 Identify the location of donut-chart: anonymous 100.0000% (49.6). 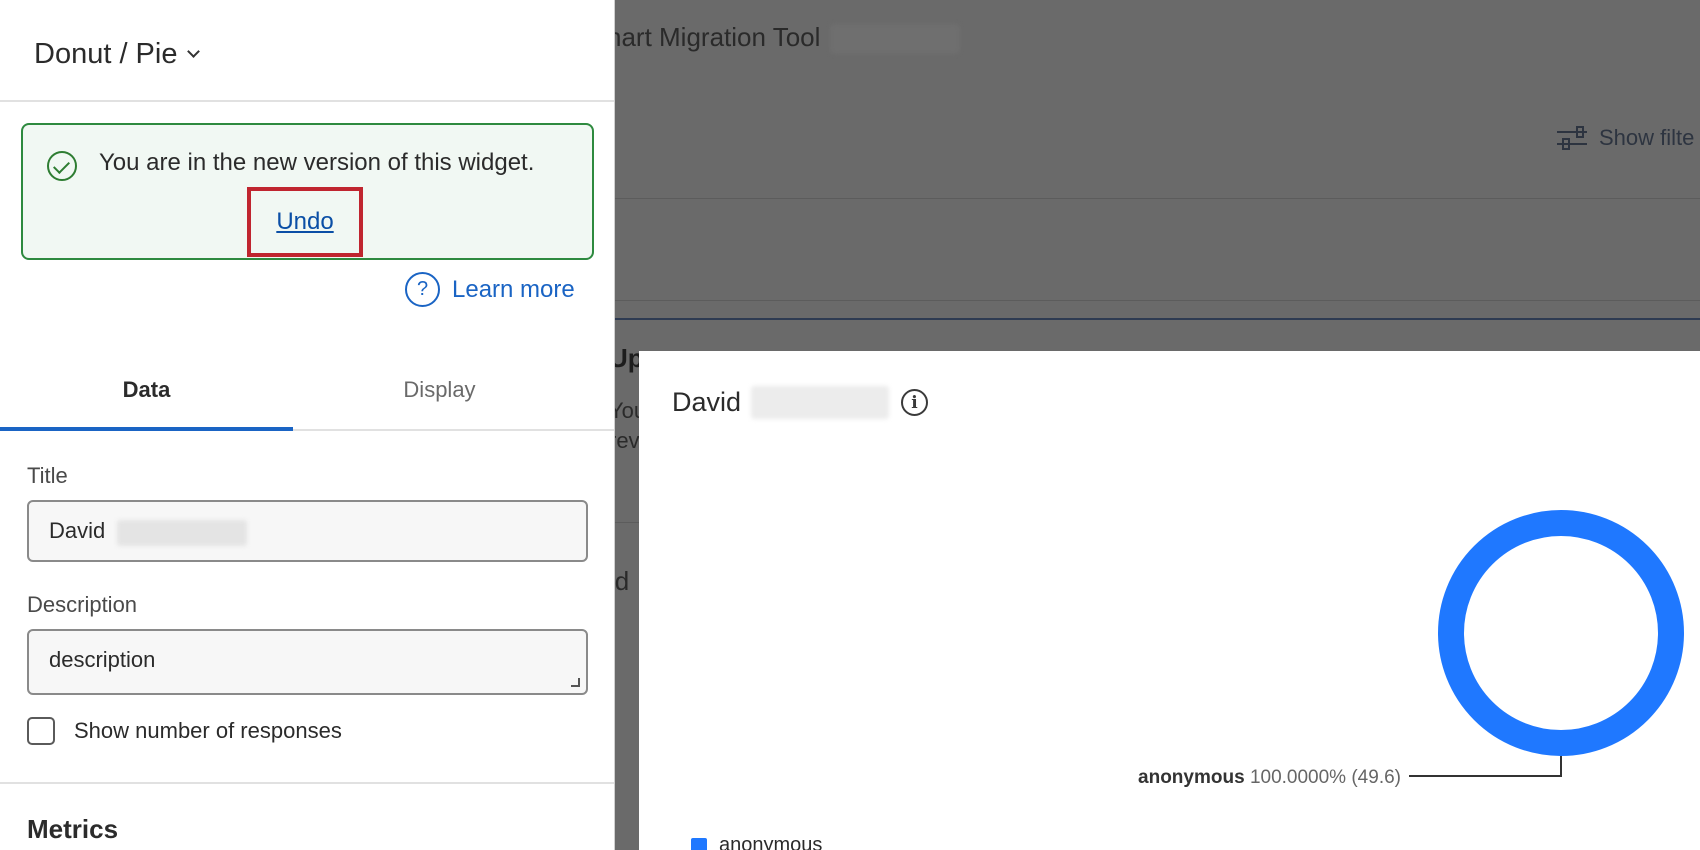
(1411, 649).